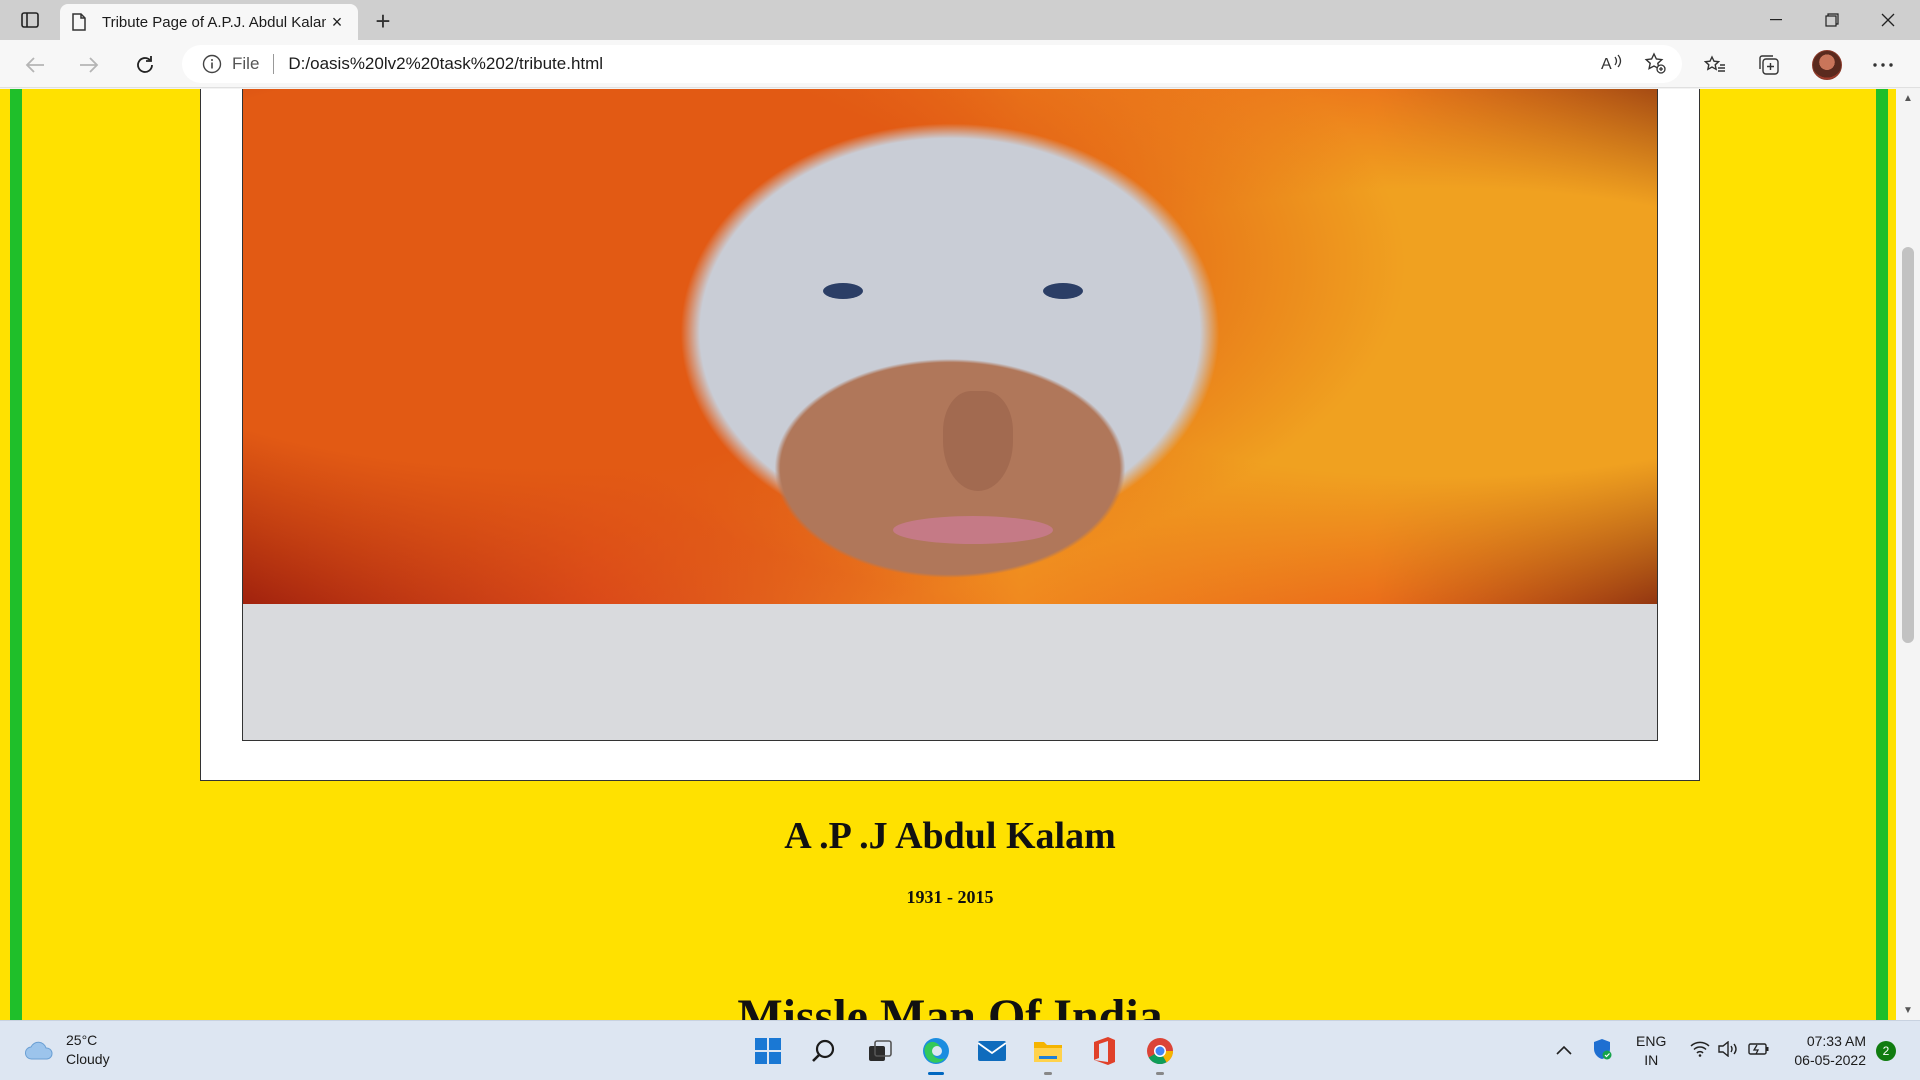  I want to click on section-heading: Missle Man Of India, so click(950, 1005).